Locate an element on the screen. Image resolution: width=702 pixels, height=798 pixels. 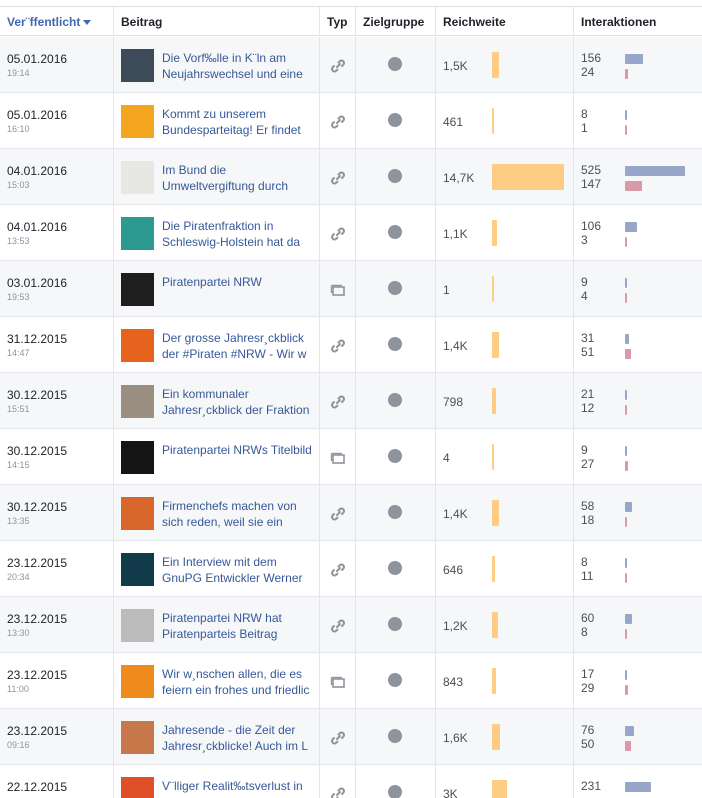
audience-header-label: Zielgruppe is located at coordinates (393, 22).